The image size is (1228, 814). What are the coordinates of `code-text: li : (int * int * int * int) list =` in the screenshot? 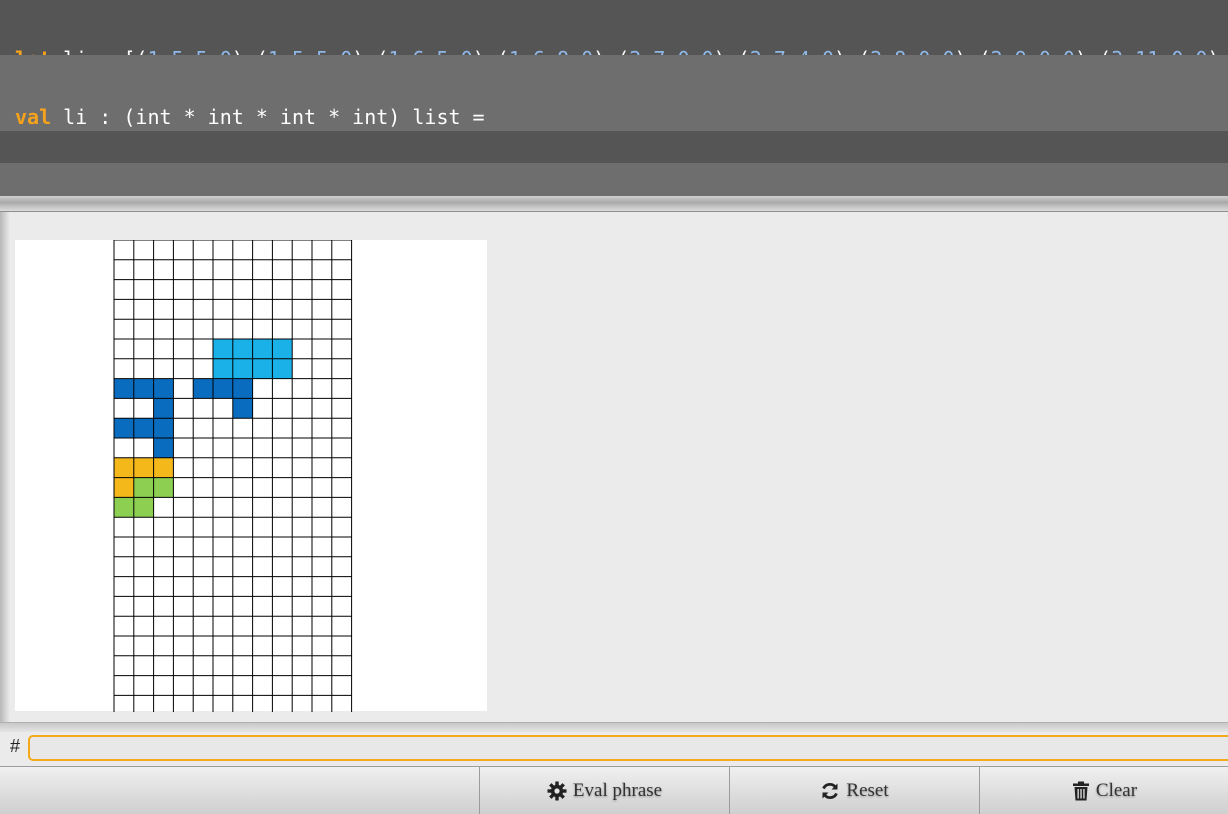 It's located at (268, 117).